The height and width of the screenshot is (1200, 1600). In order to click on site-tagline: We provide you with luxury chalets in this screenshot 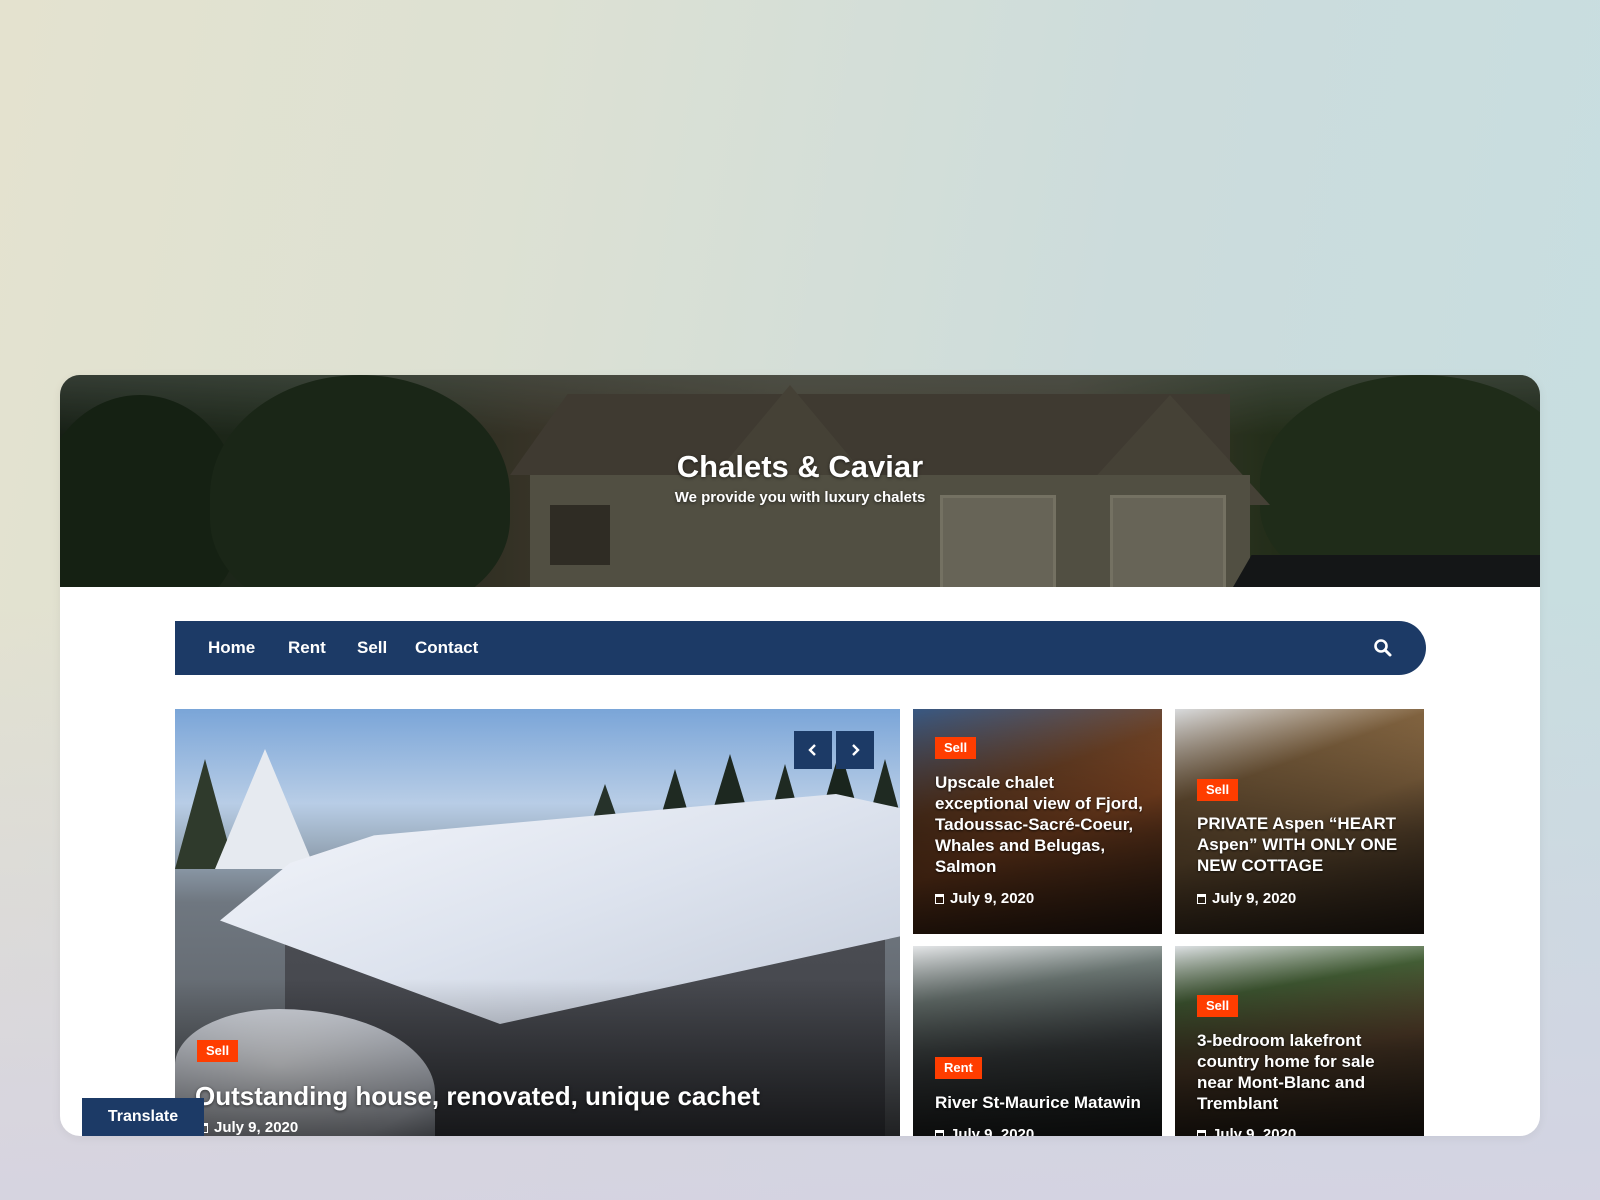, I will do `click(800, 497)`.